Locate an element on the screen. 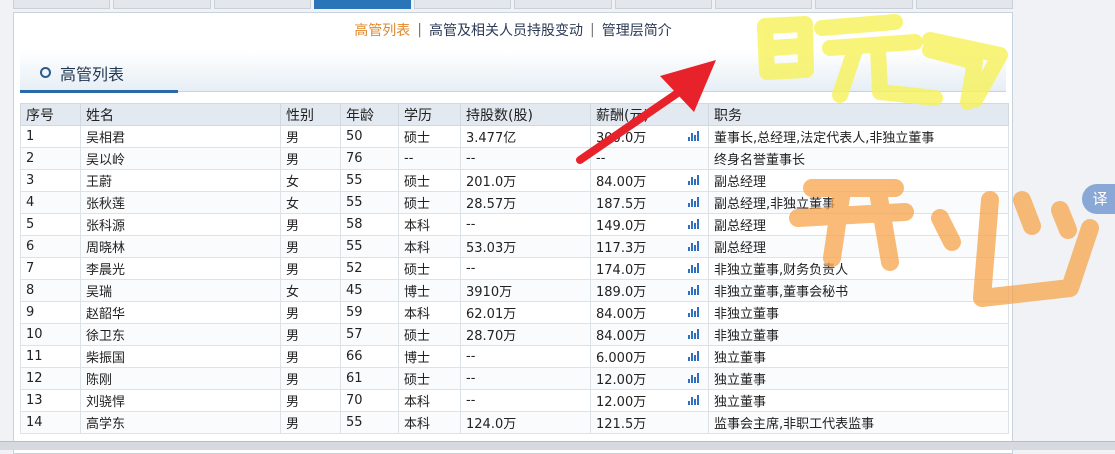 This screenshot has width=1115, height=454. cell-gender: 女 is located at coordinates (310, 202).